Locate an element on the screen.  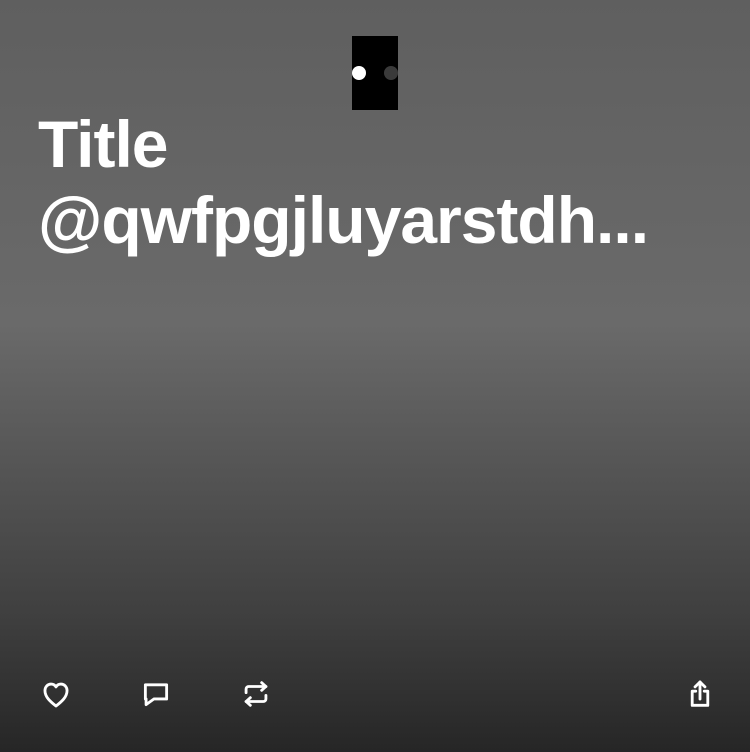
page-indicator is located at coordinates (375, 73).